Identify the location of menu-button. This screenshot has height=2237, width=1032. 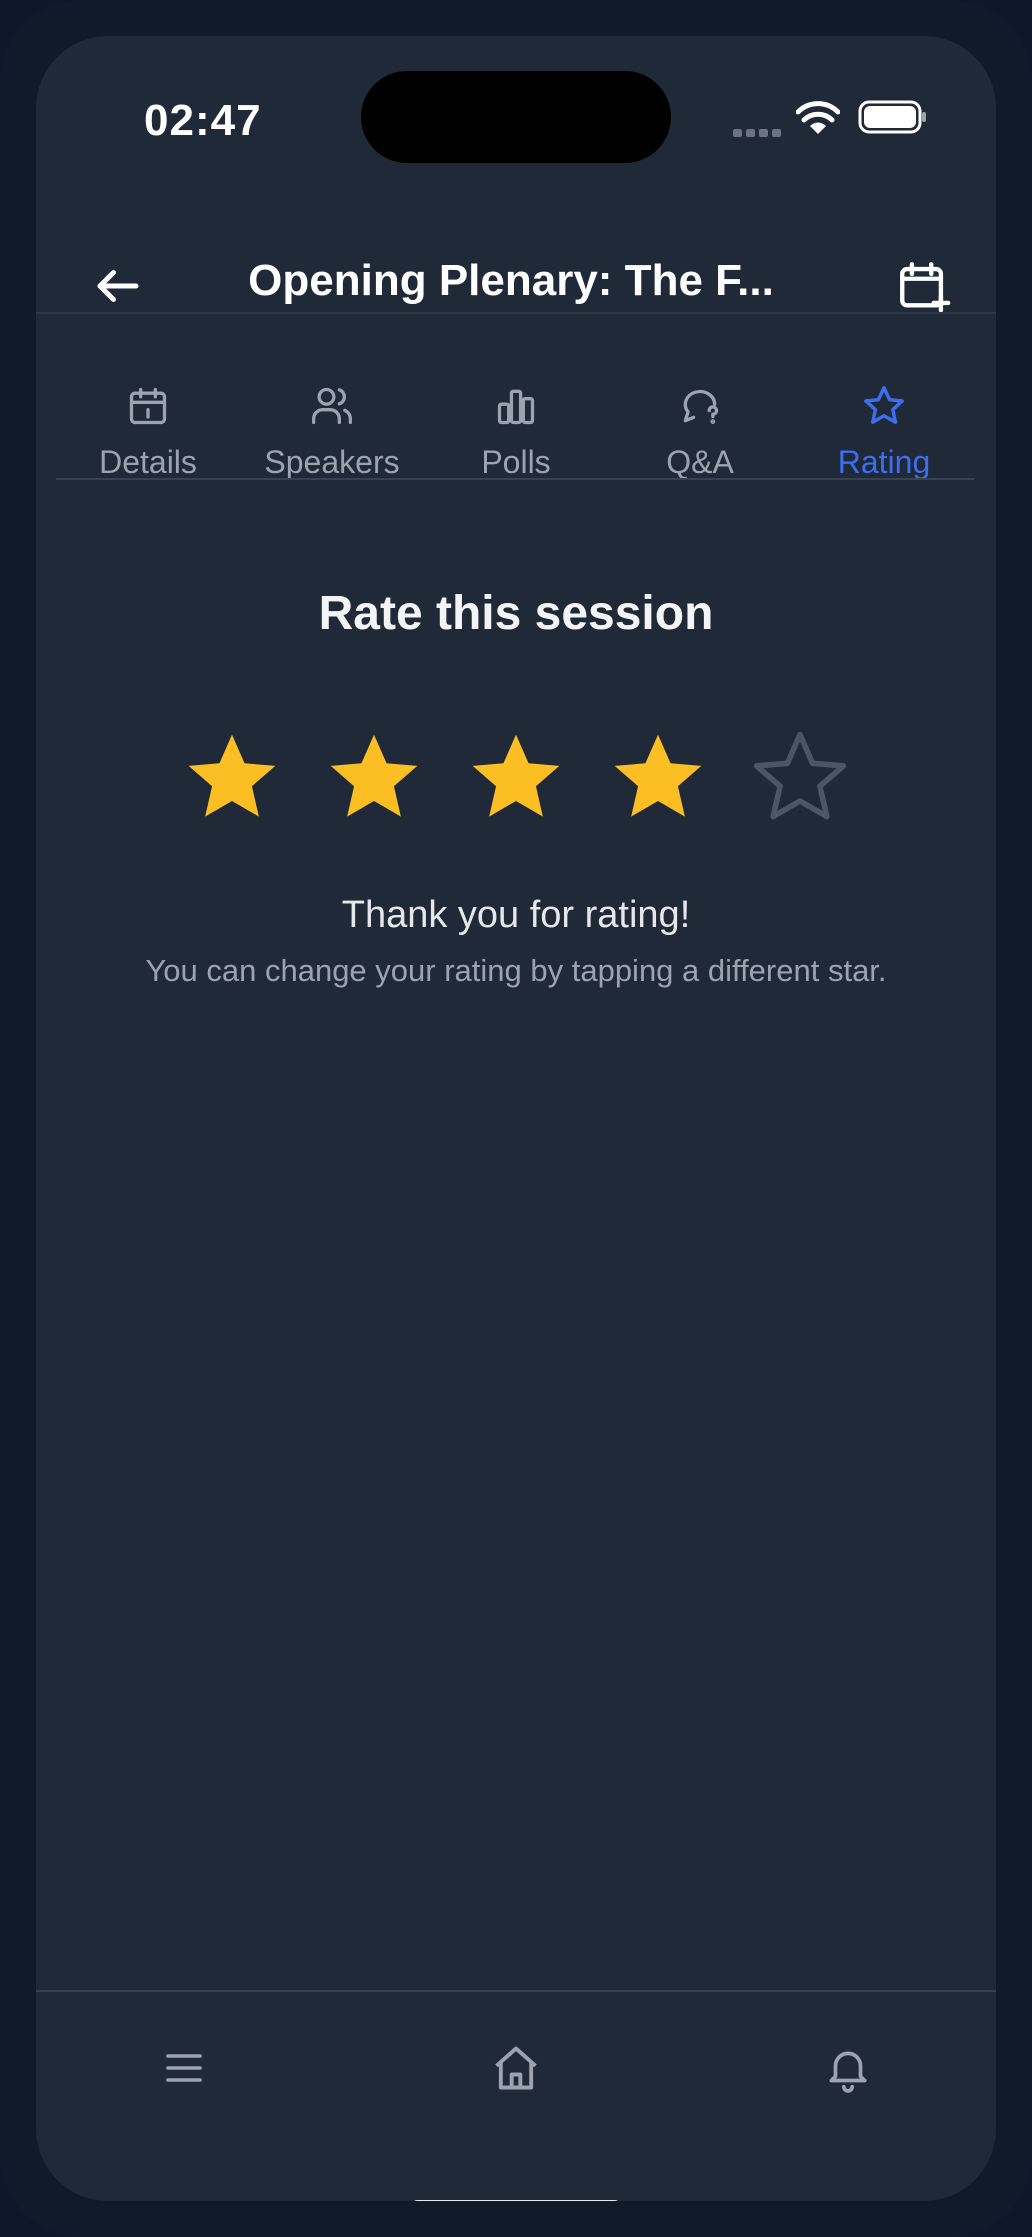
(184, 2068).